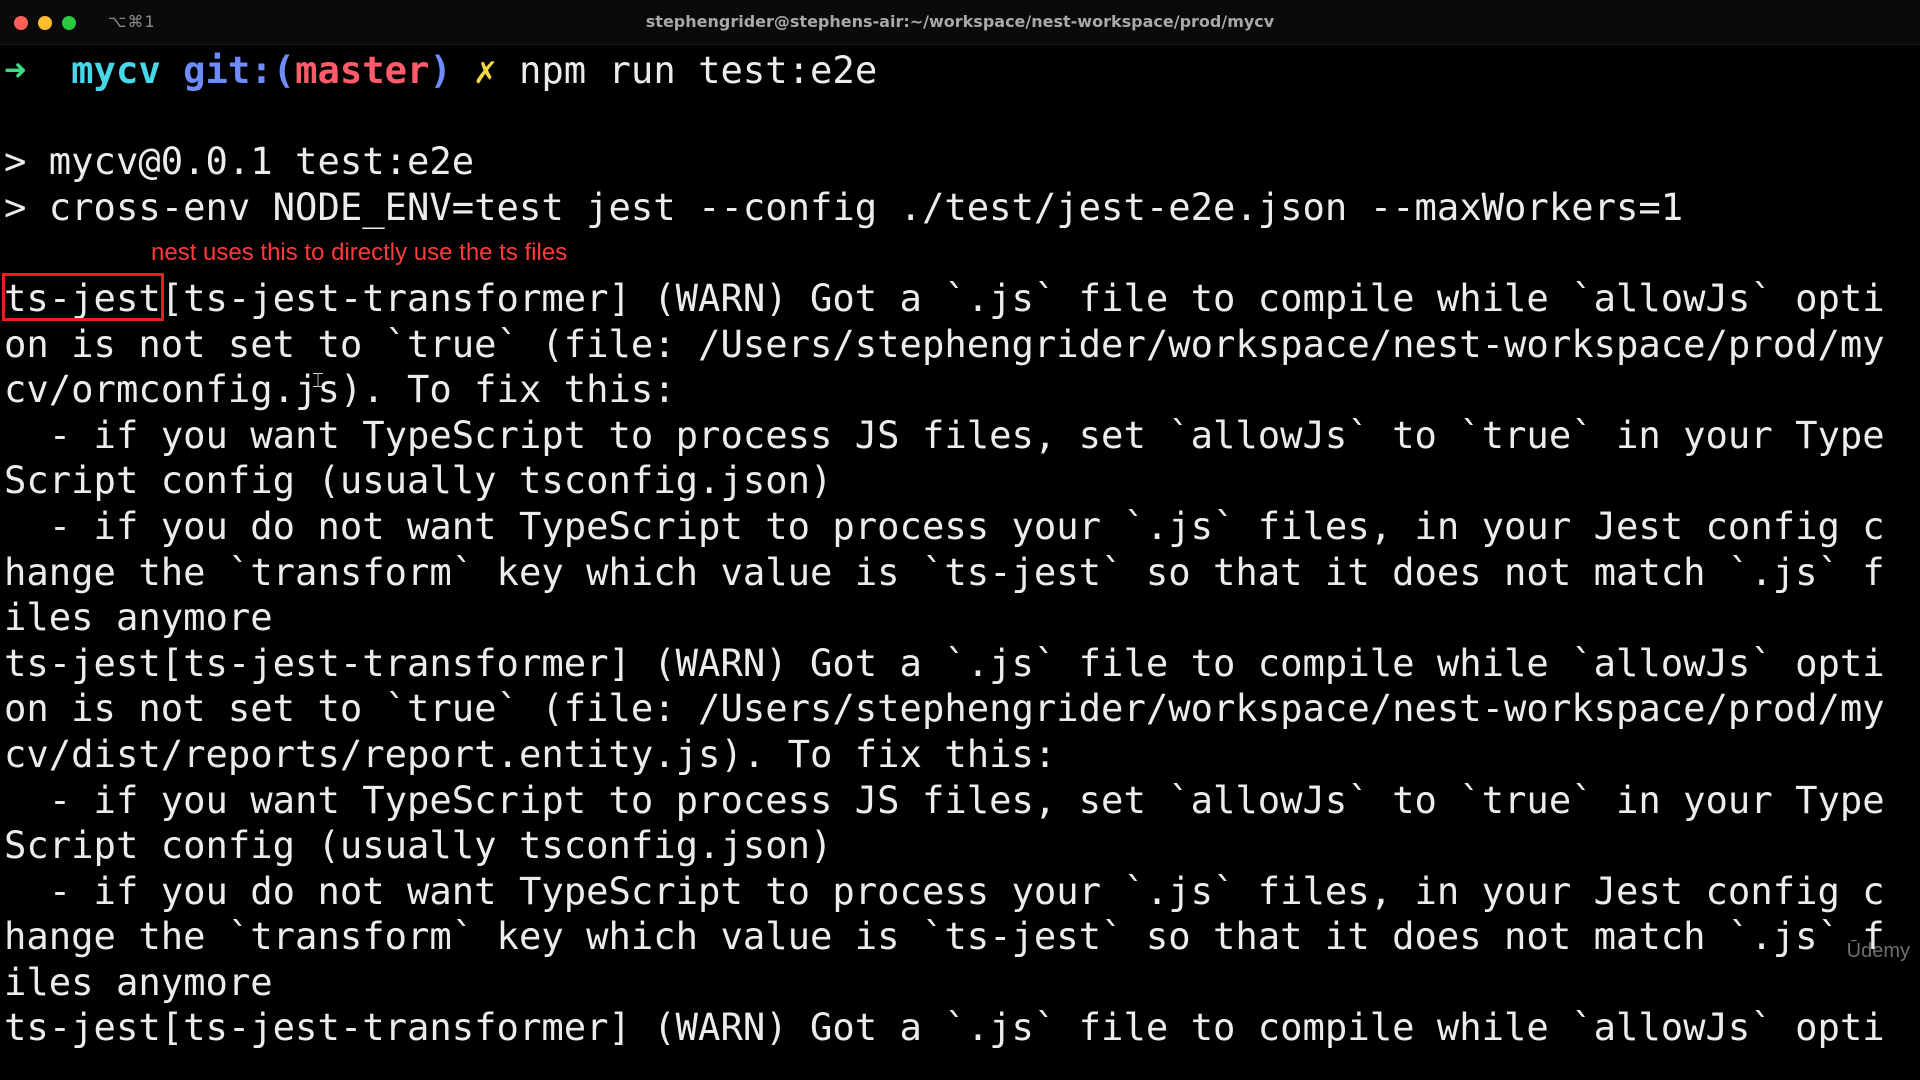  What do you see at coordinates (960, 71) in the screenshot?
I see `prompt-line: ➜ mycv git:(master) ✗ npm run test:e2e` at bounding box center [960, 71].